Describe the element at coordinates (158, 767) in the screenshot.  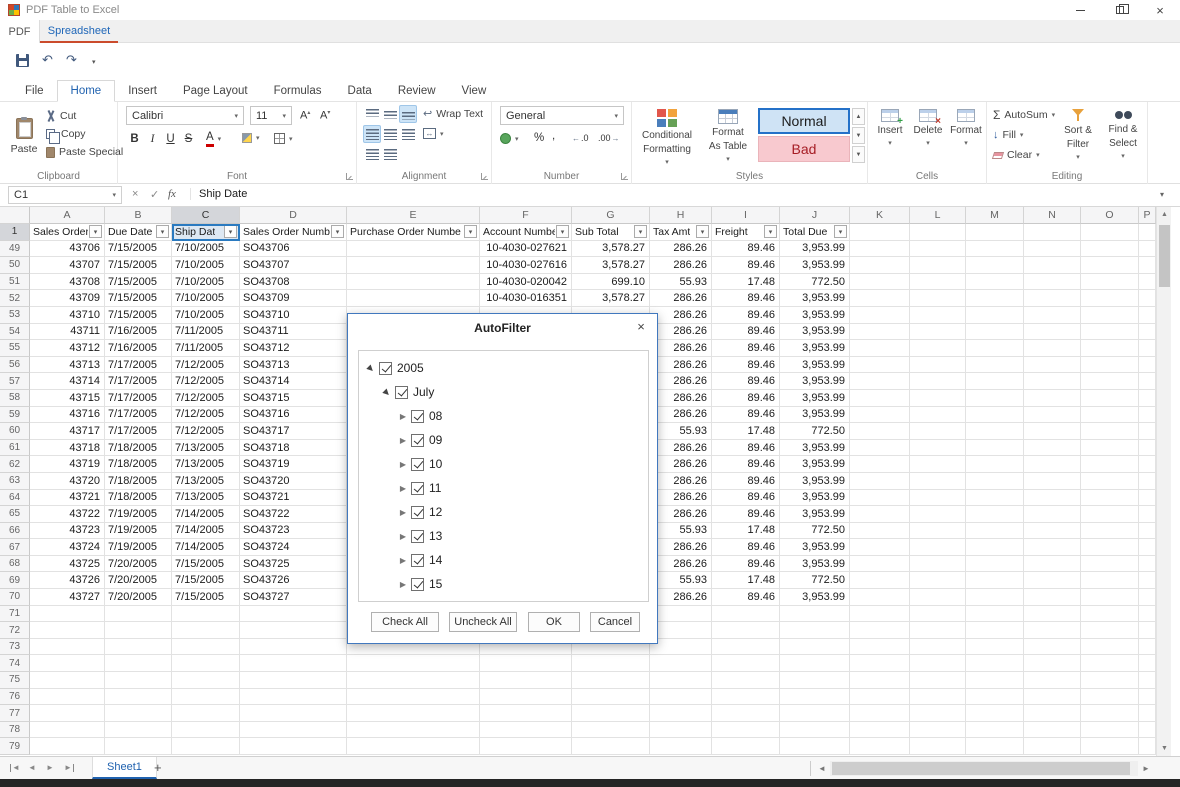
I see `add-sheet-button: +` at that location.